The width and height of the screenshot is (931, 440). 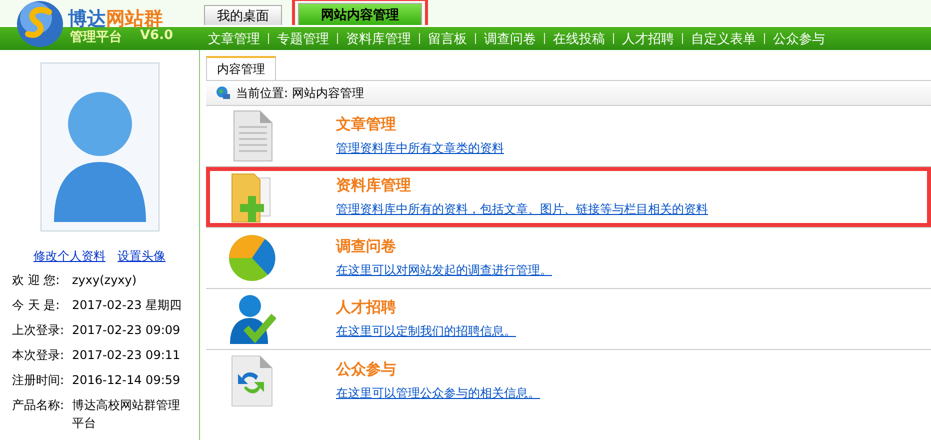 I want to click on tab: 网站内容管理, so click(x=360, y=14).